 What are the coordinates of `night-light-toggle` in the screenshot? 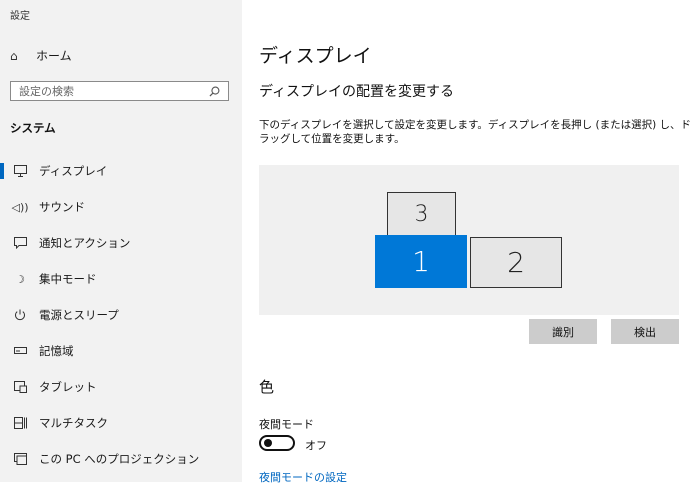 It's located at (277, 443).